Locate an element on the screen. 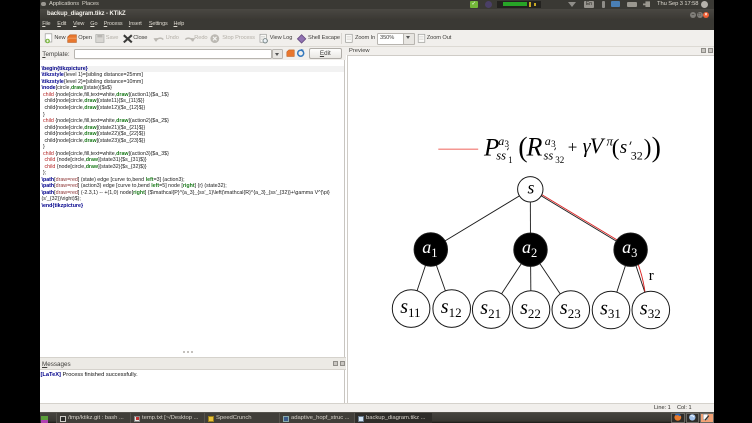 Image resolution: width=752 pixels, height=423 pixels. svg-text: 22 is located at coordinates (534, 313).